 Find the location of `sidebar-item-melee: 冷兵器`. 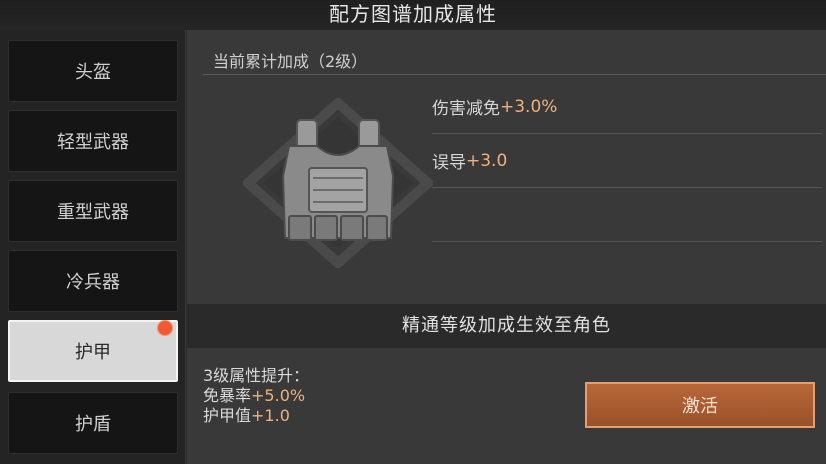

sidebar-item-melee: 冷兵器 is located at coordinates (93, 281).